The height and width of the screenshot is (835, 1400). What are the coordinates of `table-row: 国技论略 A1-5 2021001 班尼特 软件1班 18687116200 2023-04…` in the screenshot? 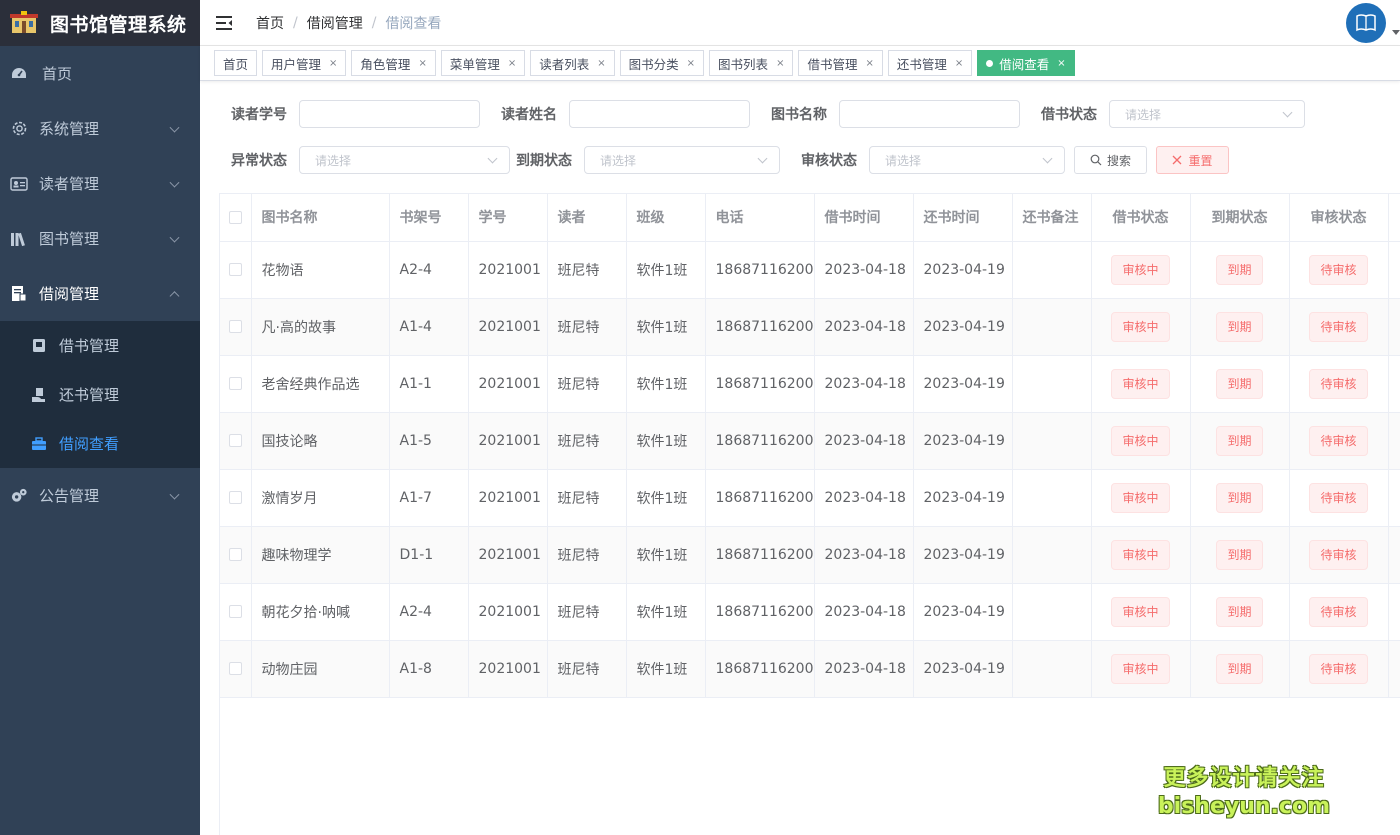 It's located at (810, 441).